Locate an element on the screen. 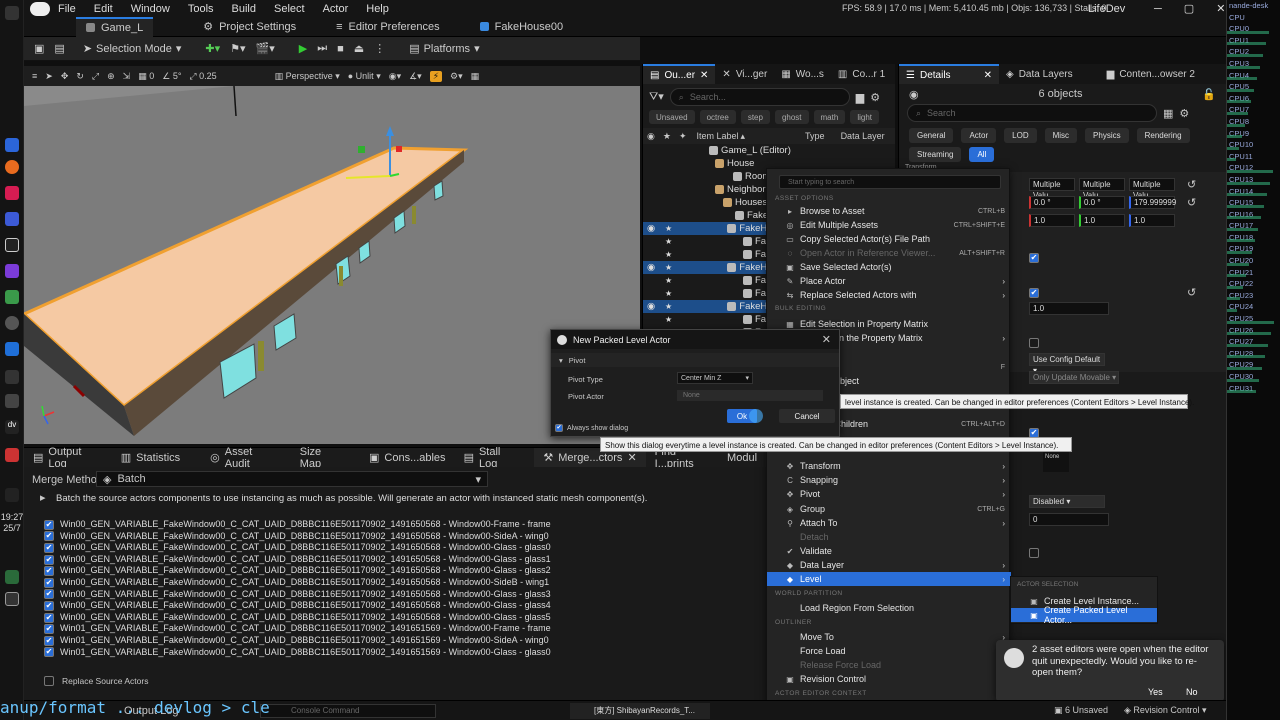 This screenshot has width=1280, height=720. category-general: General is located at coordinates (931, 135).